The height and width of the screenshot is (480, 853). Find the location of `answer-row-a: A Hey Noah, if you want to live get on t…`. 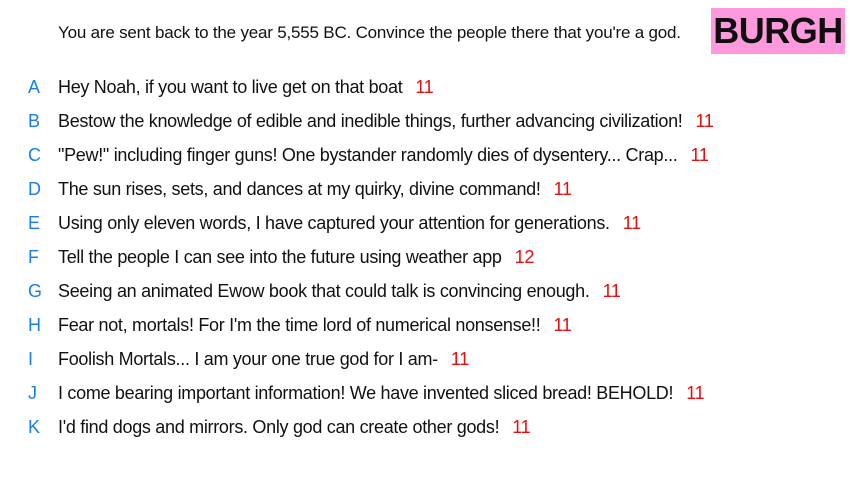

answer-row-a: A Hey Noah, if you want to live get on t… is located at coordinates (426, 87).